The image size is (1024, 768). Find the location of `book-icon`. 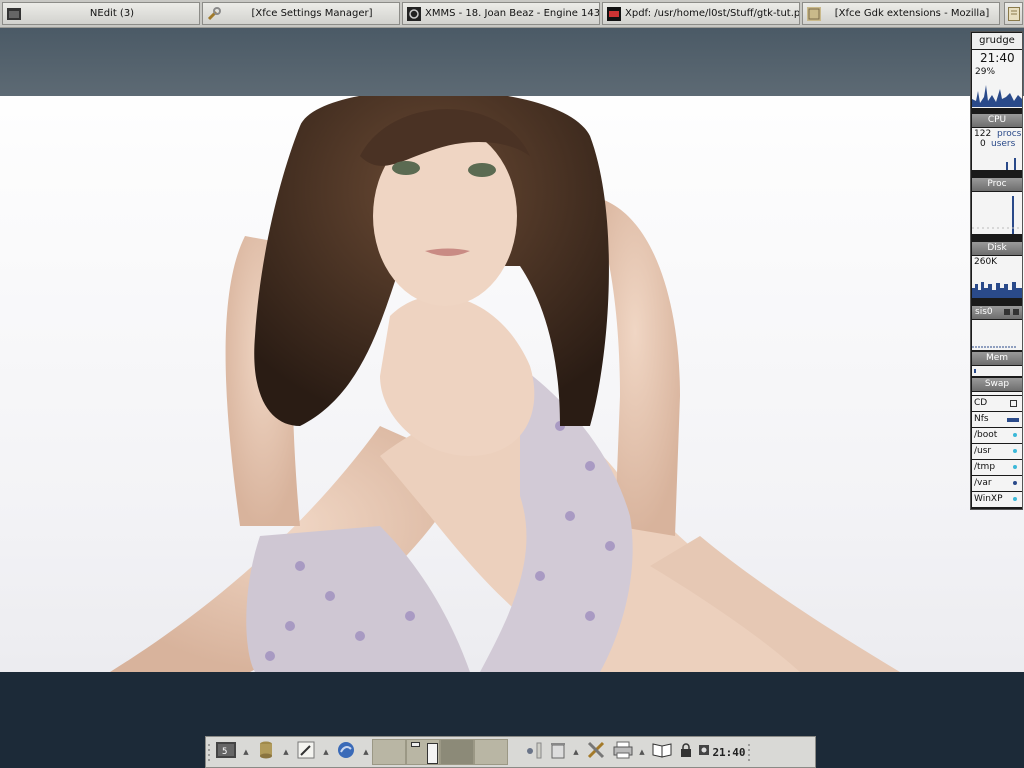

book-icon is located at coordinates (662, 752).